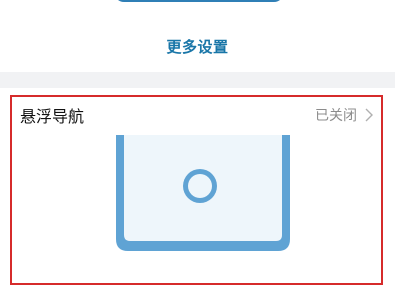 This screenshot has height=300, width=395. Describe the element at coordinates (197, 294) in the screenshot. I see `bottom-area` at that location.